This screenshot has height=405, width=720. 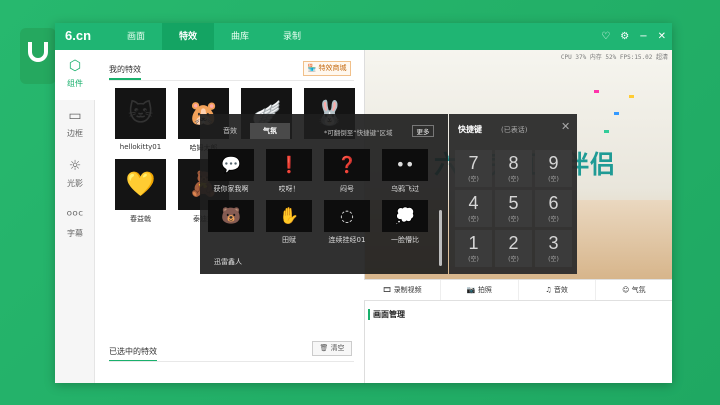 I want to click on tool-label: 气氛, so click(x=638, y=290).